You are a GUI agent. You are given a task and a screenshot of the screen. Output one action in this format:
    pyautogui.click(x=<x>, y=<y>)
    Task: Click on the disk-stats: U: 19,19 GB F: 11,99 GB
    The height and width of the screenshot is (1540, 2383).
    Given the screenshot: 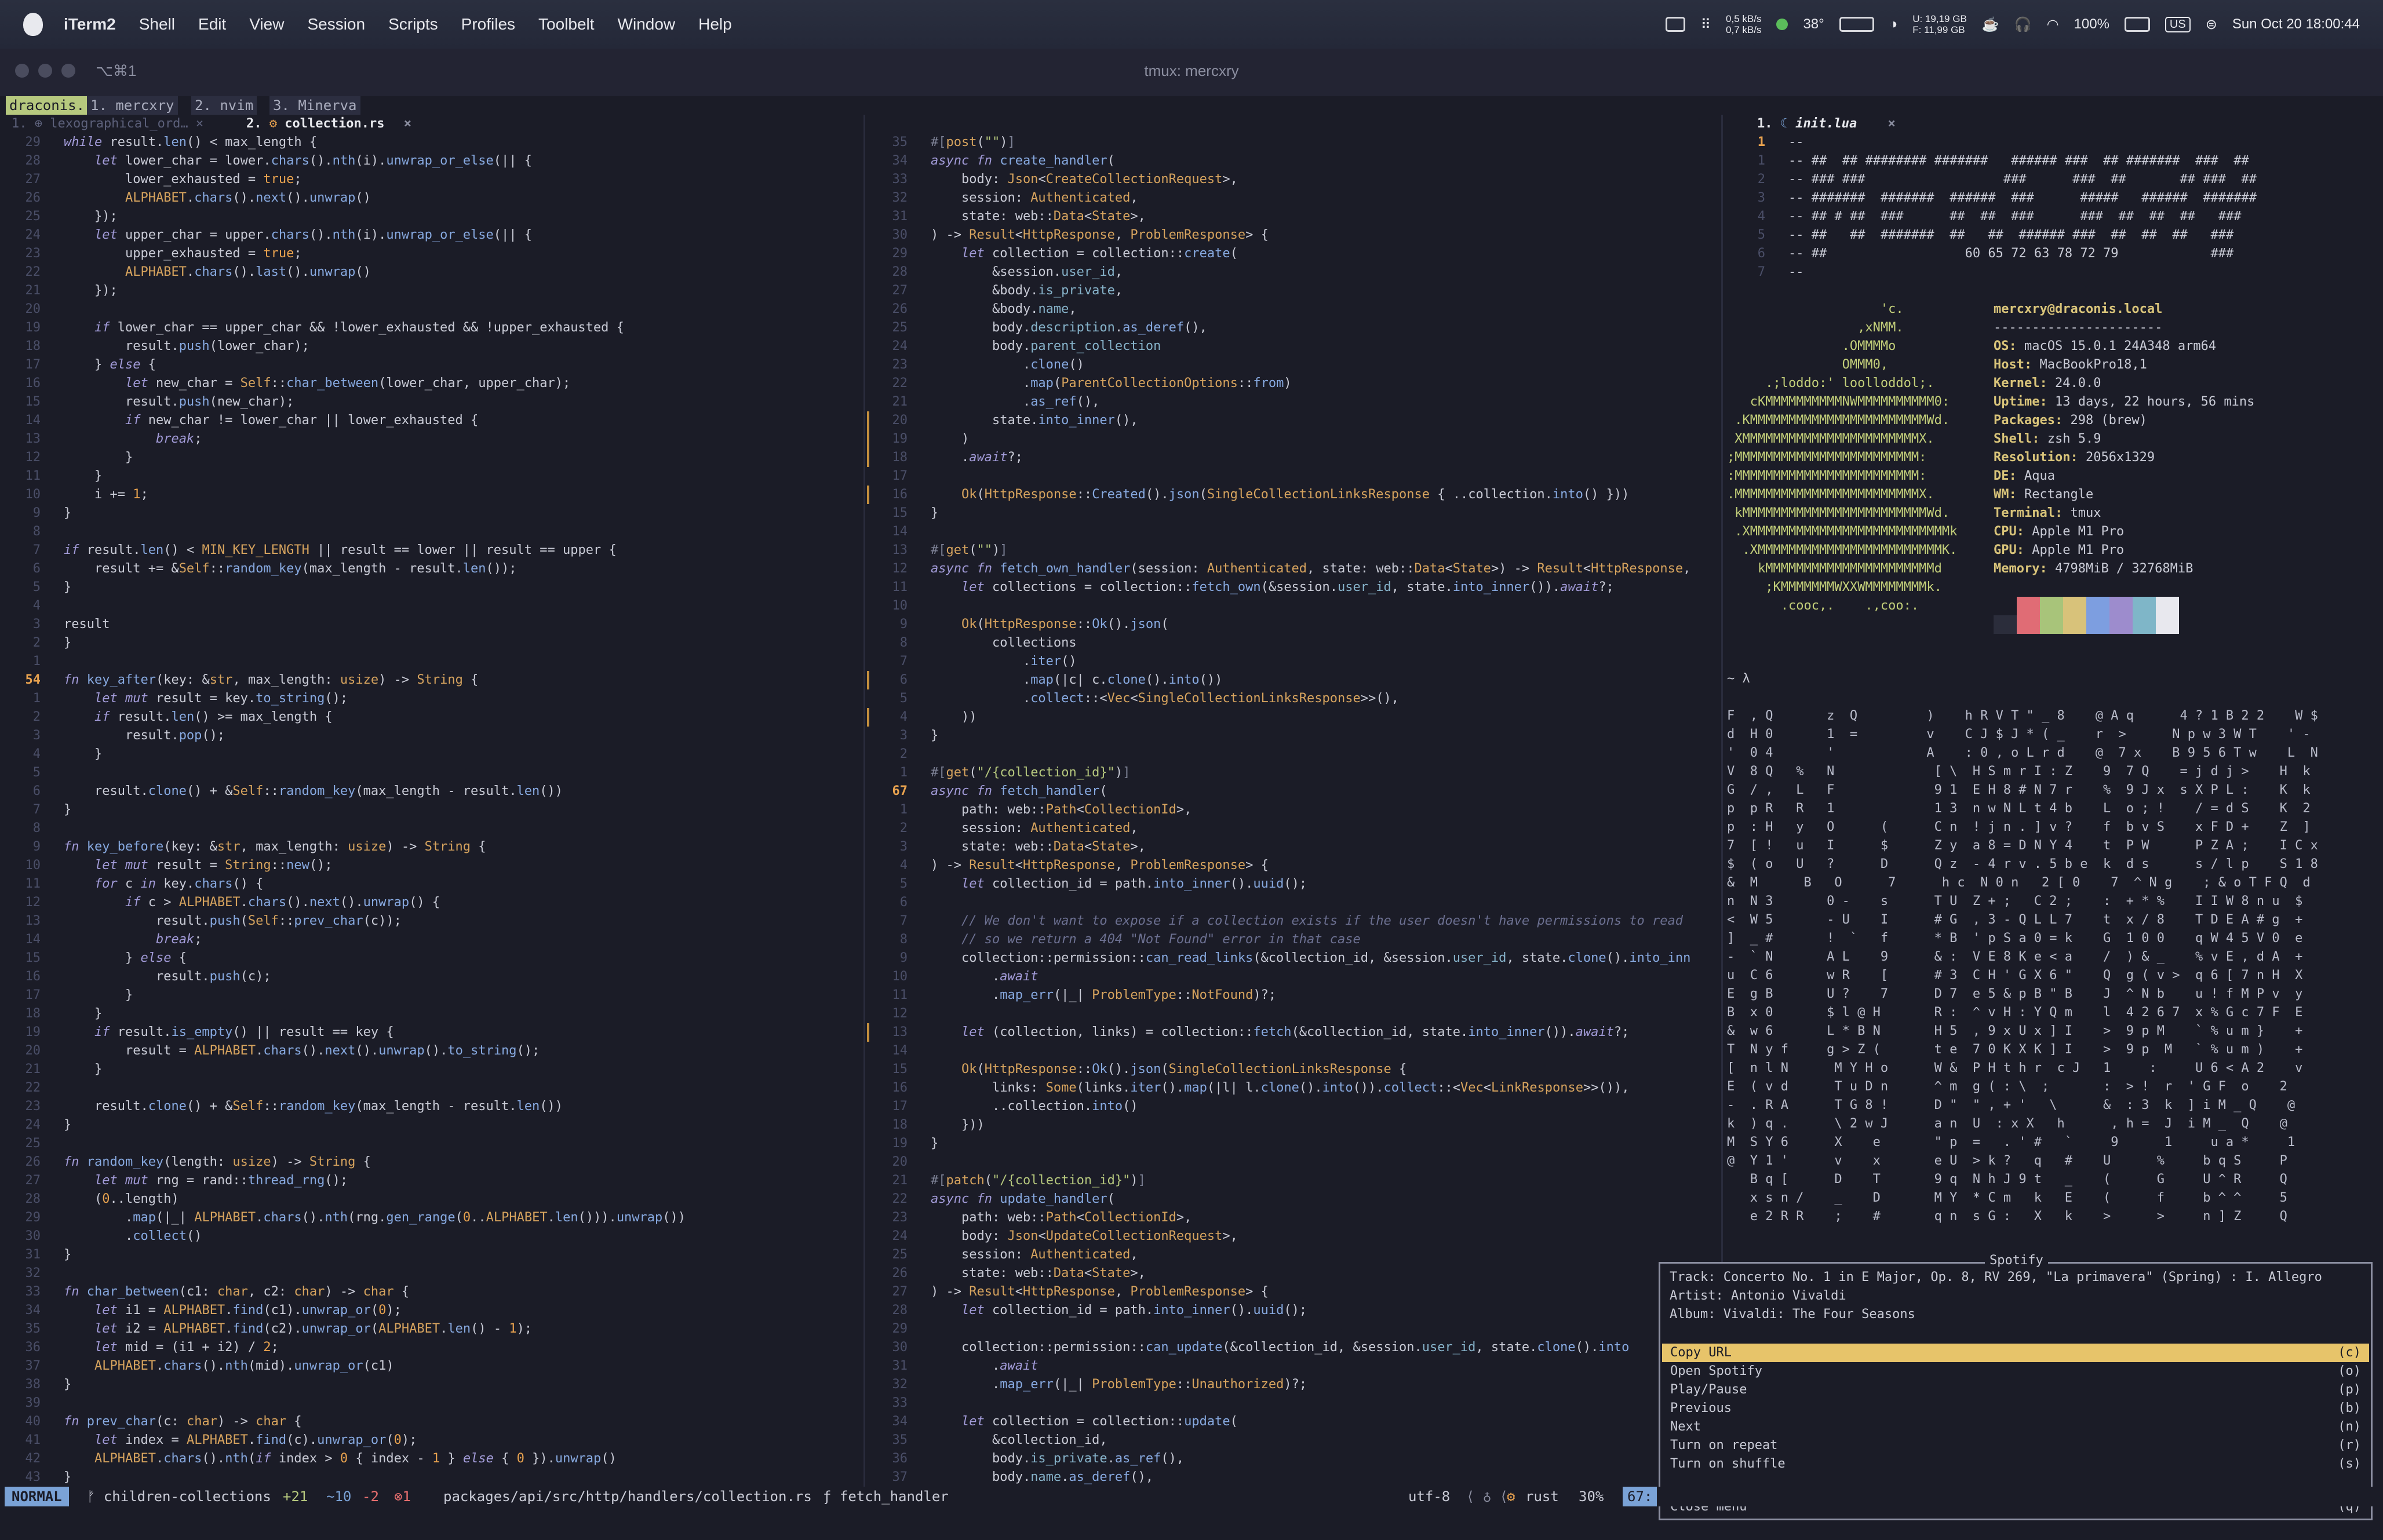 What is the action you would take?
    pyautogui.click(x=1940, y=24)
    